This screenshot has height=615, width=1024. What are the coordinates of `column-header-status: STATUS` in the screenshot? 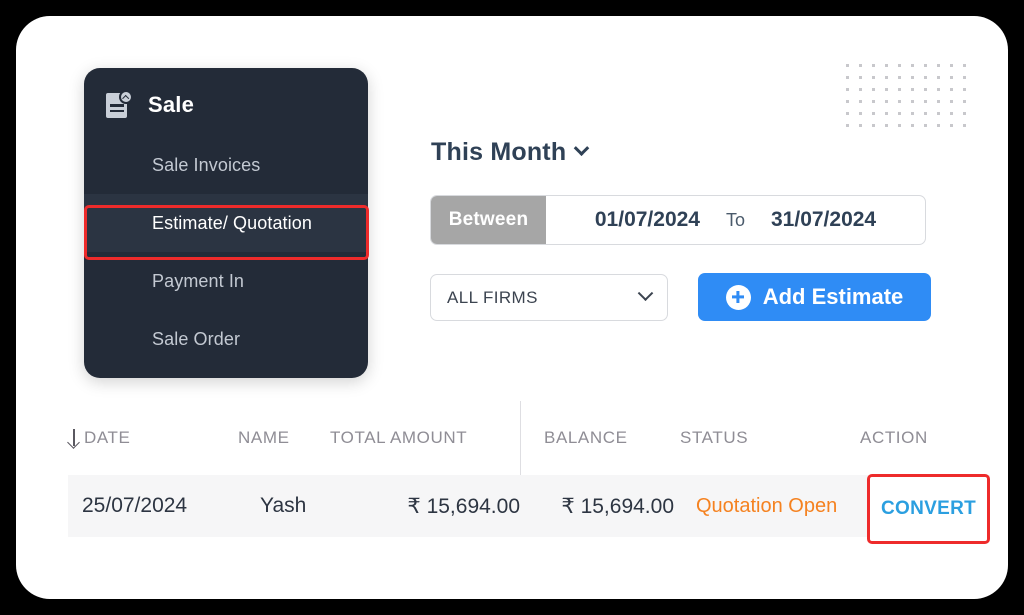 It's located at (770, 438).